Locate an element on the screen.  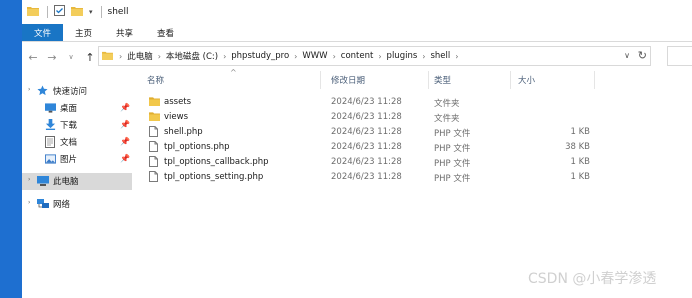
window-title: shell is located at coordinates (118, 12).